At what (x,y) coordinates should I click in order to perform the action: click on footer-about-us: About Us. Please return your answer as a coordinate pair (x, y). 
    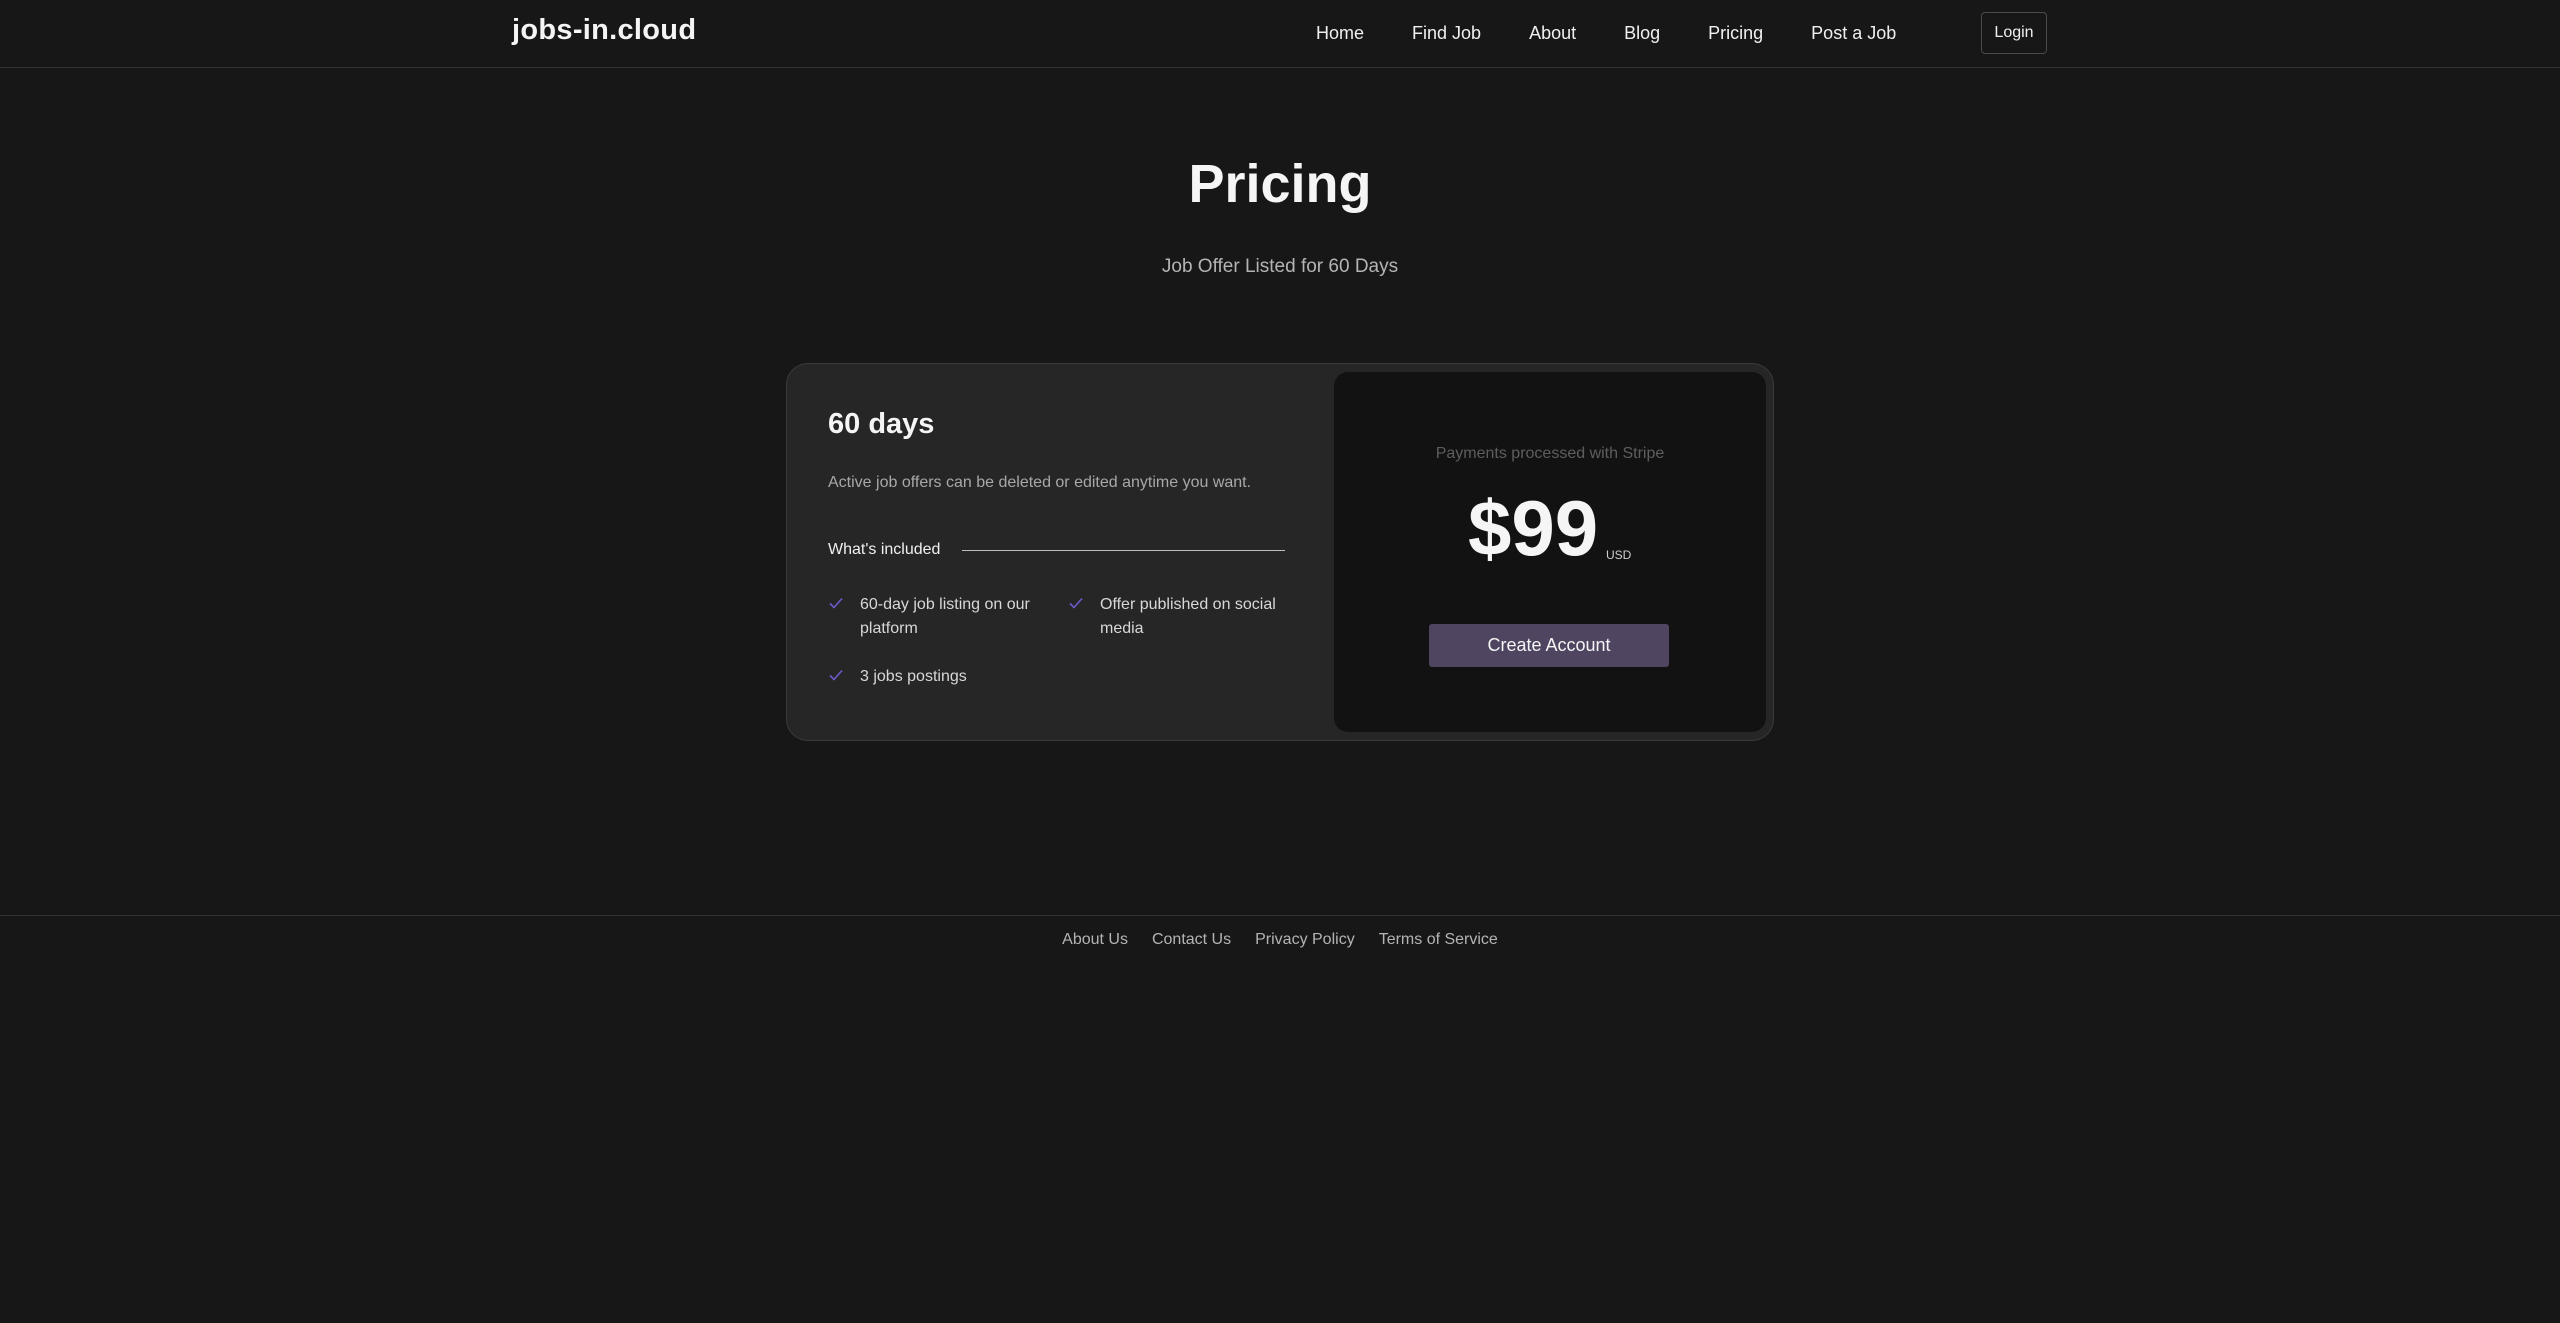
    Looking at the image, I should click on (1095, 940).